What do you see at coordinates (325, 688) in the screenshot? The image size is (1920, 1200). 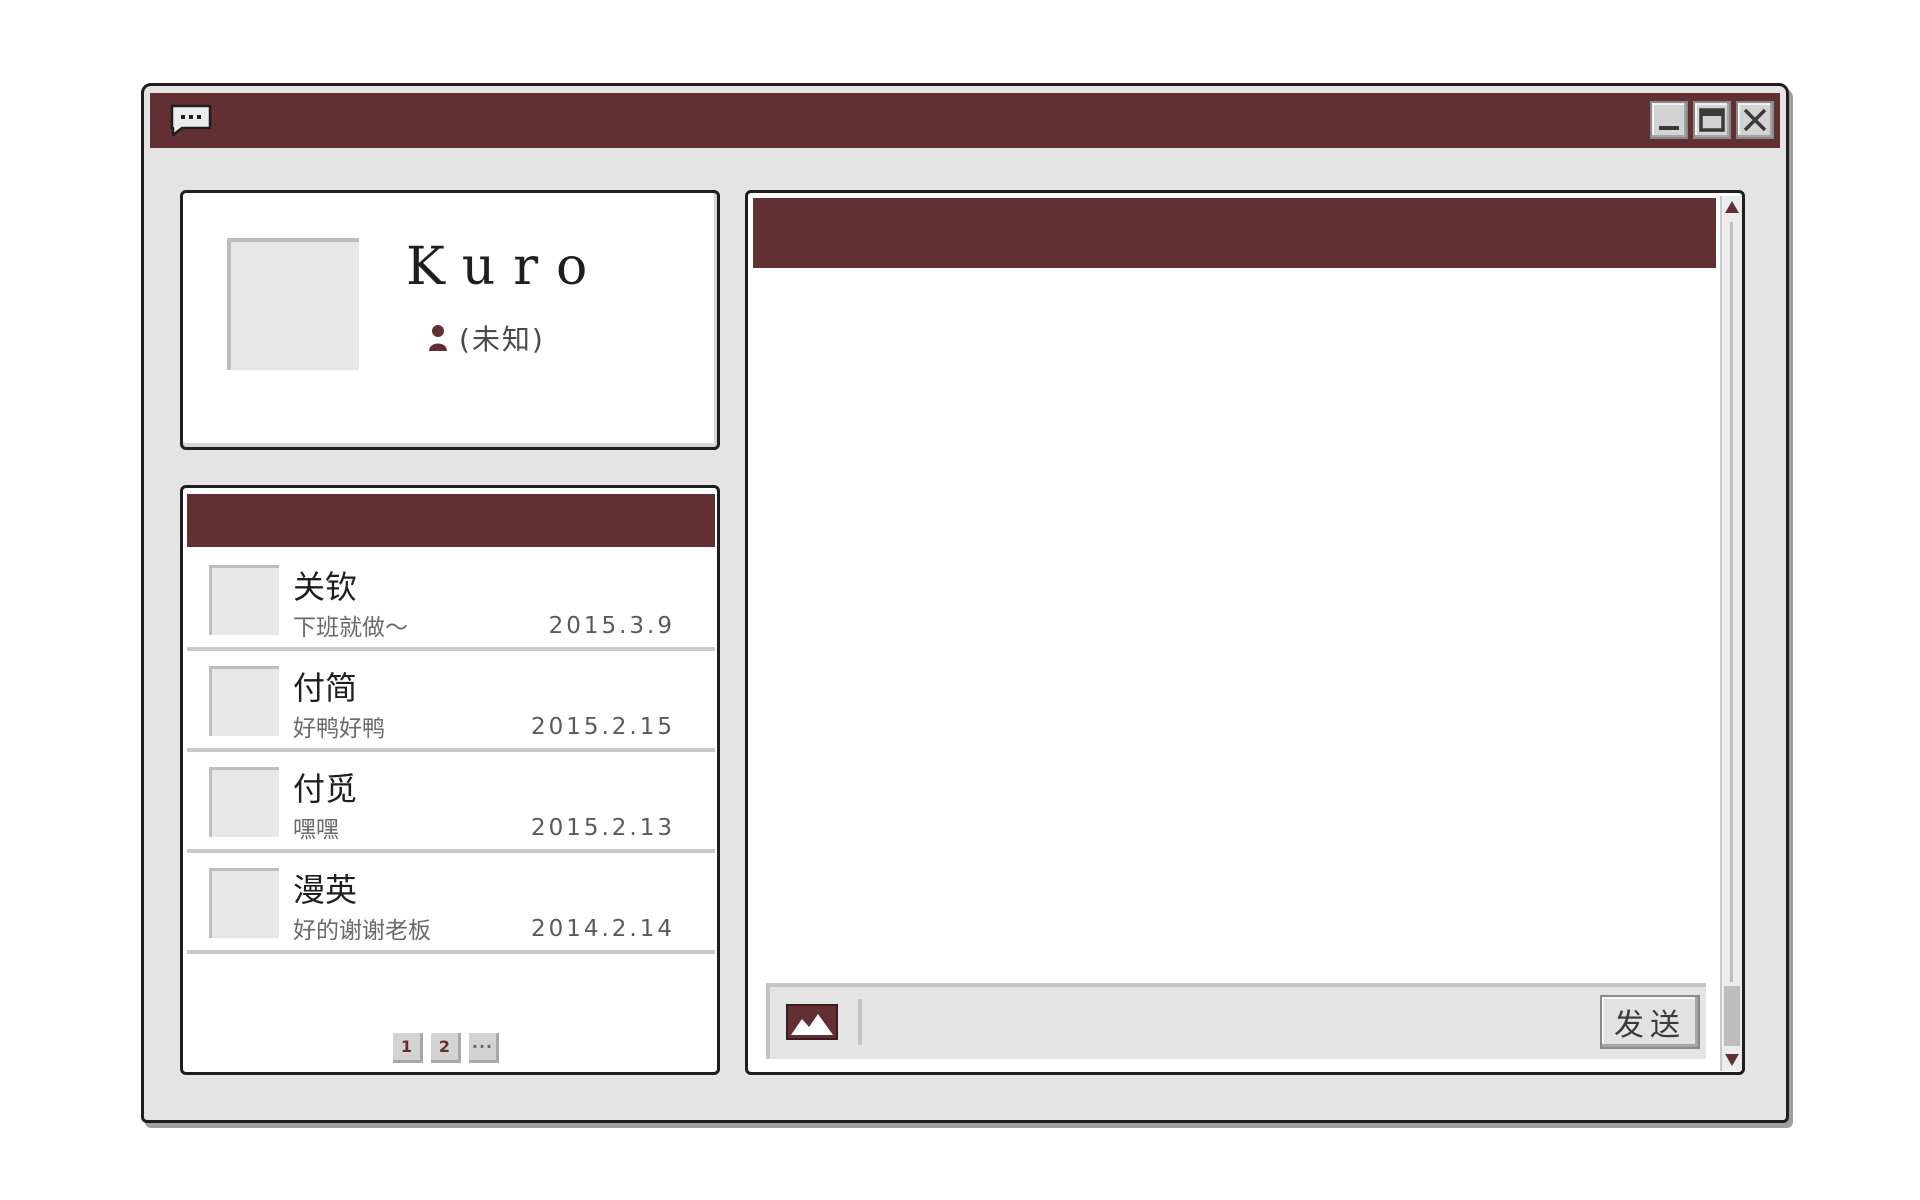 I see `contact-name: 付简` at bounding box center [325, 688].